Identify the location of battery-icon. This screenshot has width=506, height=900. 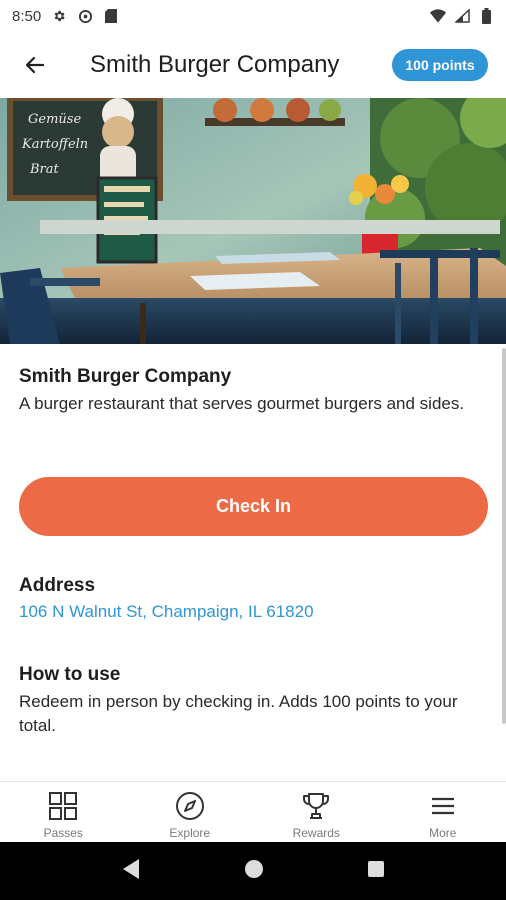
(486, 16).